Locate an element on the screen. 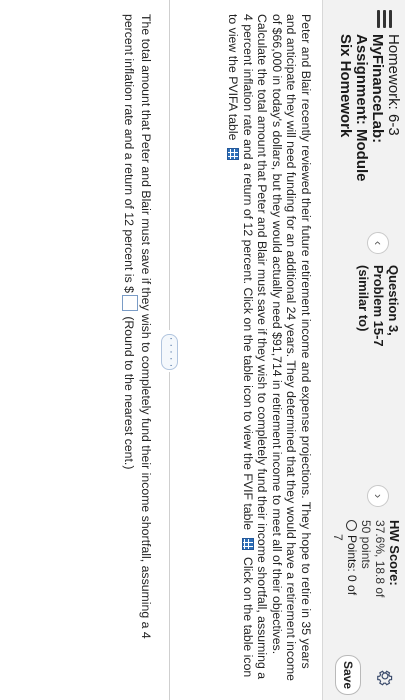 This screenshot has width=405, height=700. status-circle-icon is located at coordinates (352, 525).